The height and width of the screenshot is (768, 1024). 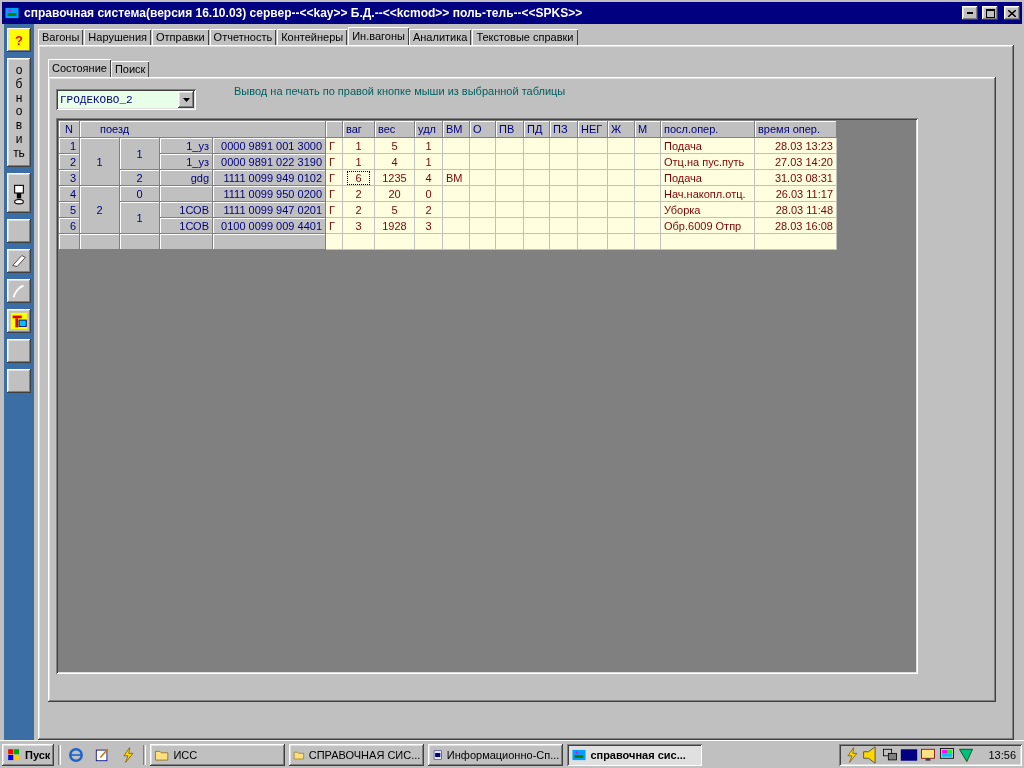 I want to click on print-hint: Вывод на печать по правой кнопке мыши из выбранной таблицы, so click(x=400, y=91).